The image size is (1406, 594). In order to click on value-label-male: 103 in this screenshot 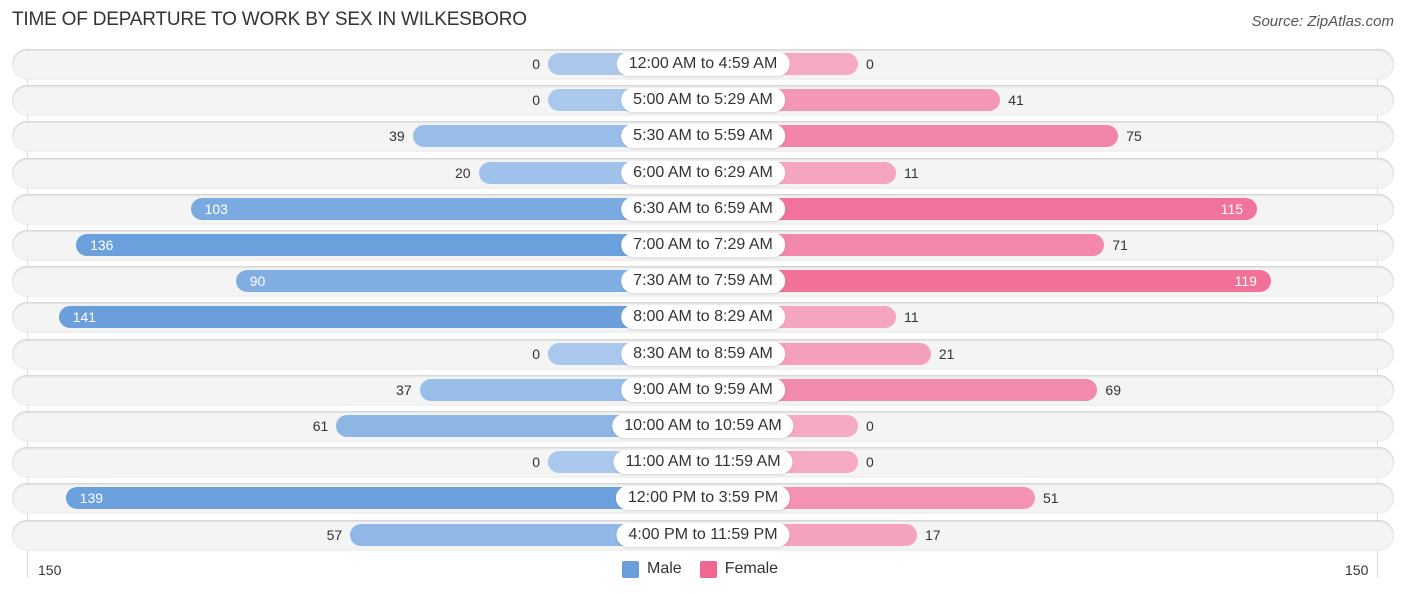, I will do `click(216, 208)`.